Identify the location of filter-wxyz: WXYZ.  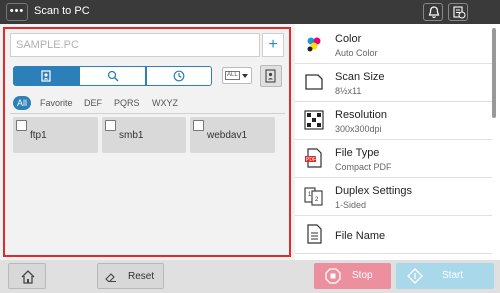
(165, 103).